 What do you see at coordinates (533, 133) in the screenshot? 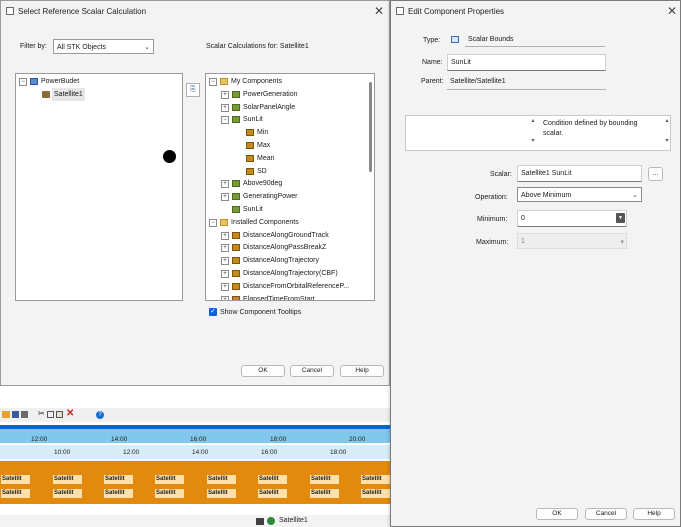
I see `left-scroll-arrows: ▴ ▾` at bounding box center [533, 133].